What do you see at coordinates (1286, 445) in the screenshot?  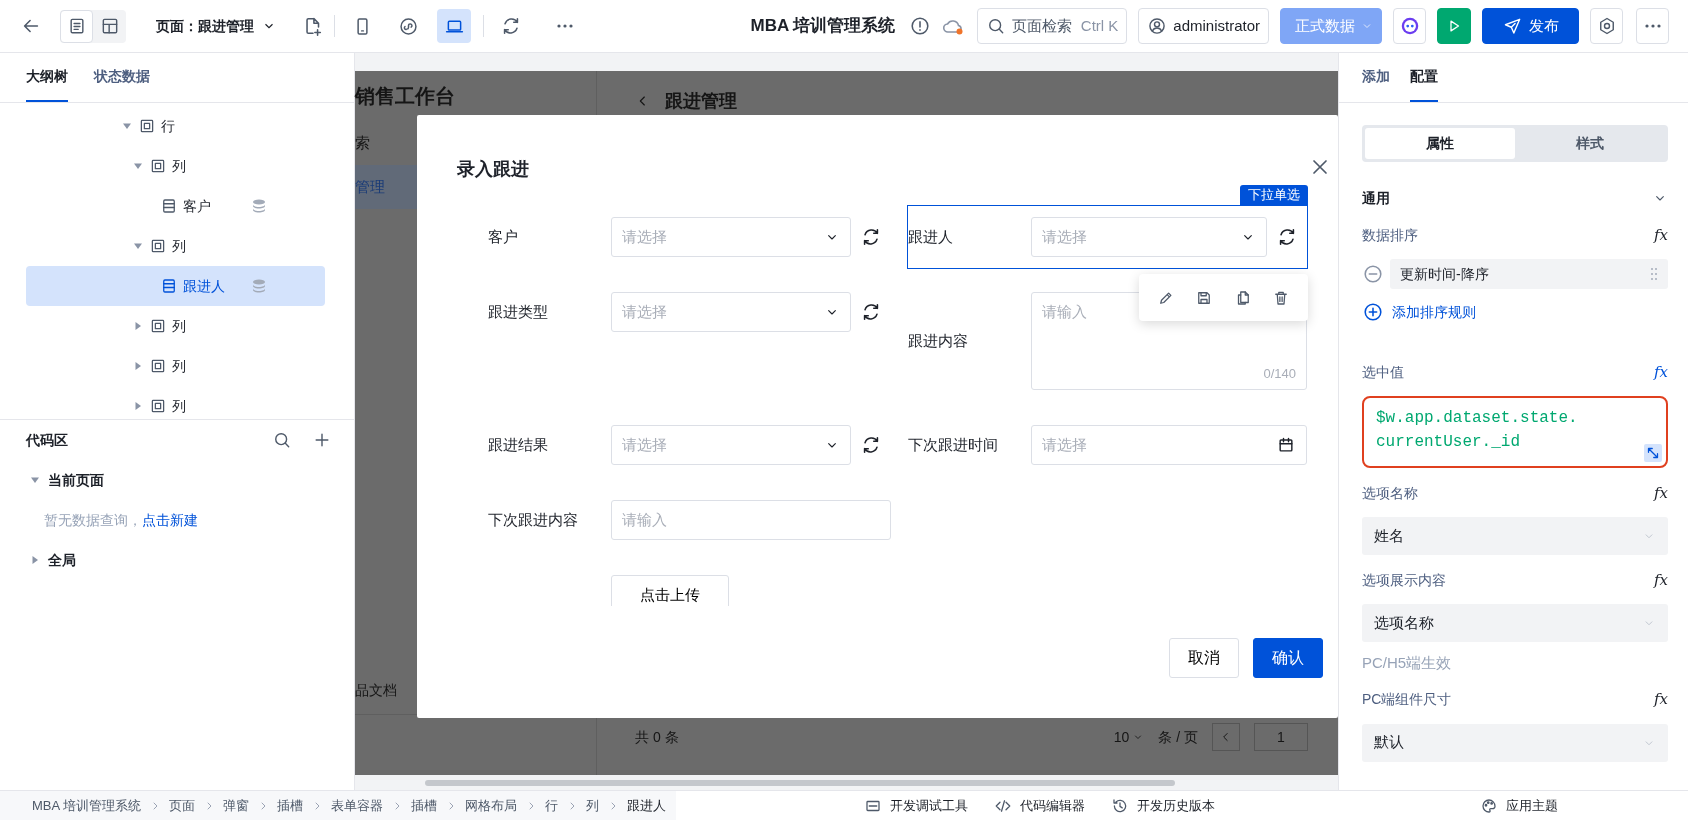 I see `calendar-icon` at bounding box center [1286, 445].